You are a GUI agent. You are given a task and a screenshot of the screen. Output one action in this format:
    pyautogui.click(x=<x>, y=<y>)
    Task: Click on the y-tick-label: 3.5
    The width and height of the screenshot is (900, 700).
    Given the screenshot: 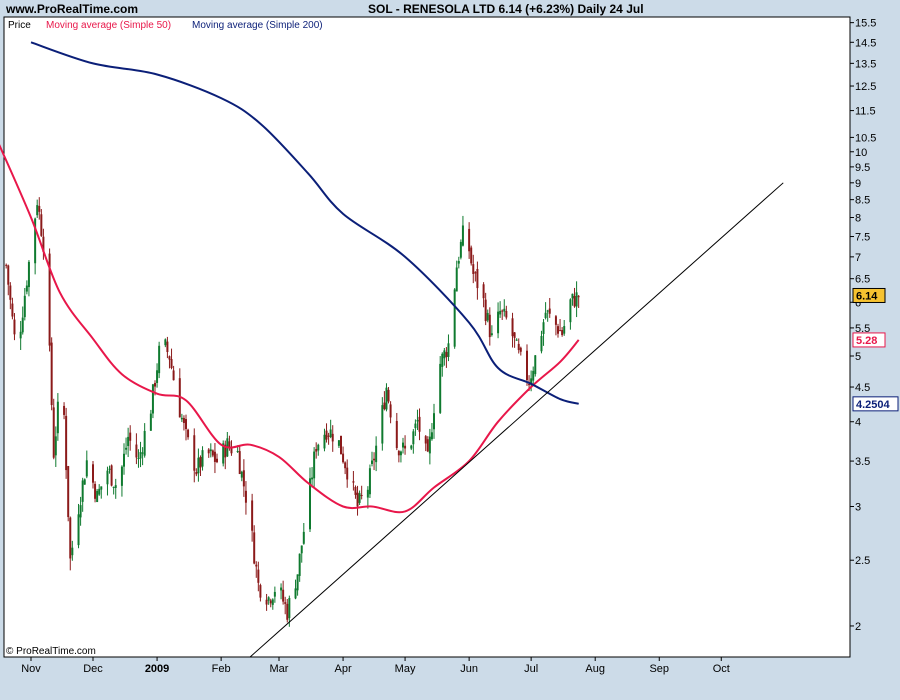 What is the action you would take?
    pyautogui.click(x=862, y=462)
    